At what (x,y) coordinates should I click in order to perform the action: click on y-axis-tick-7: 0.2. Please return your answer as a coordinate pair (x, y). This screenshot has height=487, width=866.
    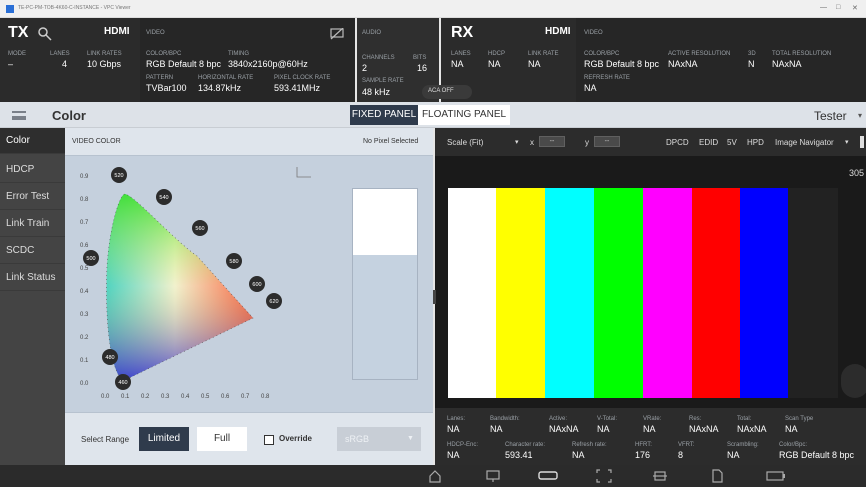
    Looking at the image, I should click on (84, 338).